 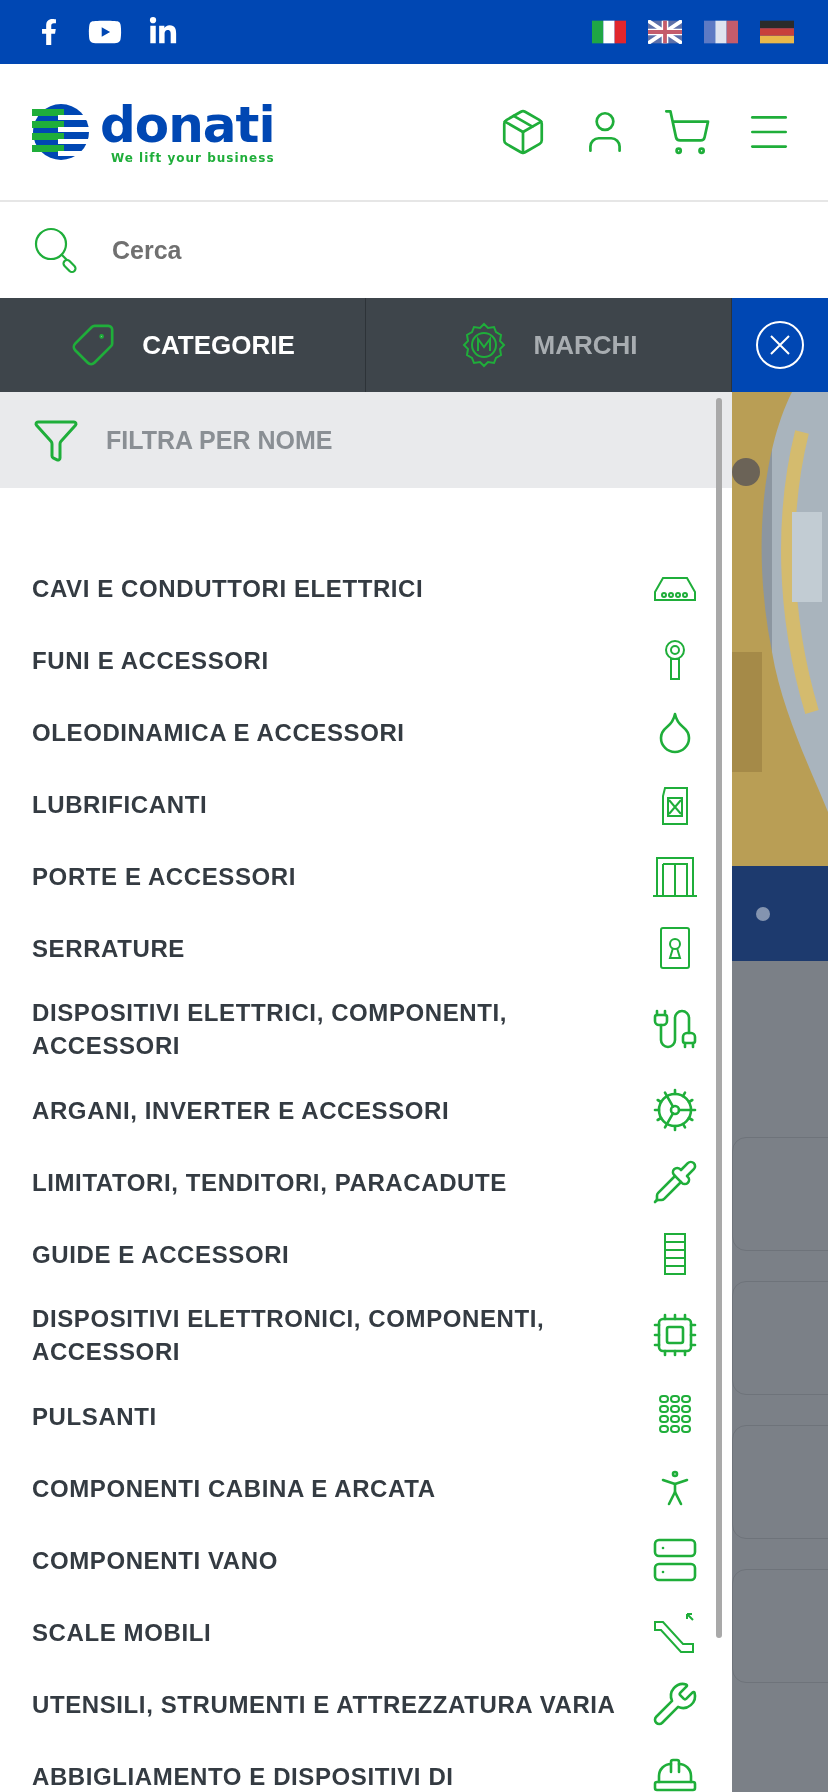 I want to click on category-link: LIMITATORI, TENDITORI, PARACADUTE, so click(x=269, y=1182).